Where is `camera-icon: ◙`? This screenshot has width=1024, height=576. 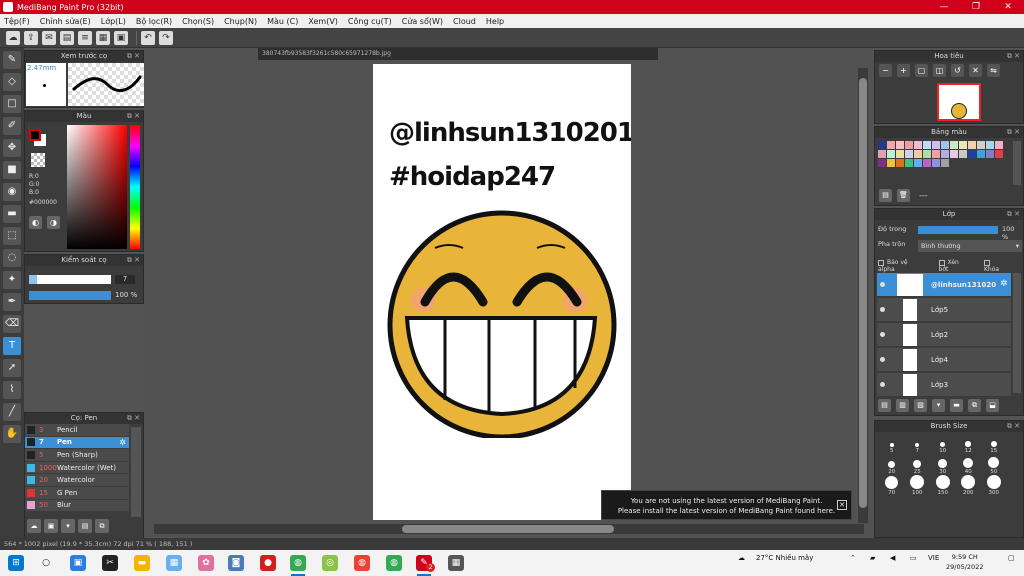
camera-icon: ◙ is located at coordinates (236, 563).